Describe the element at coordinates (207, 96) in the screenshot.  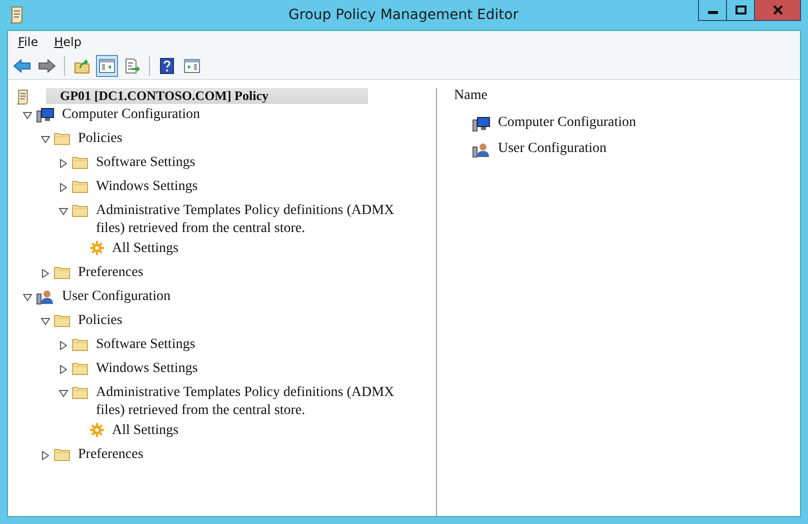
I see `tree-root: GP01 [DC1.CONTOSO.COM] Policy` at that location.